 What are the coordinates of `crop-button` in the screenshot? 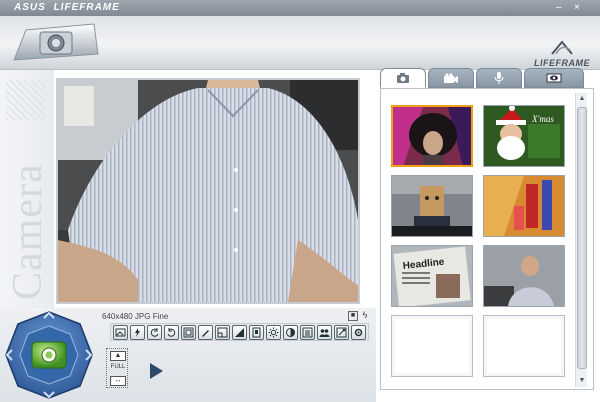 It's located at (239, 332).